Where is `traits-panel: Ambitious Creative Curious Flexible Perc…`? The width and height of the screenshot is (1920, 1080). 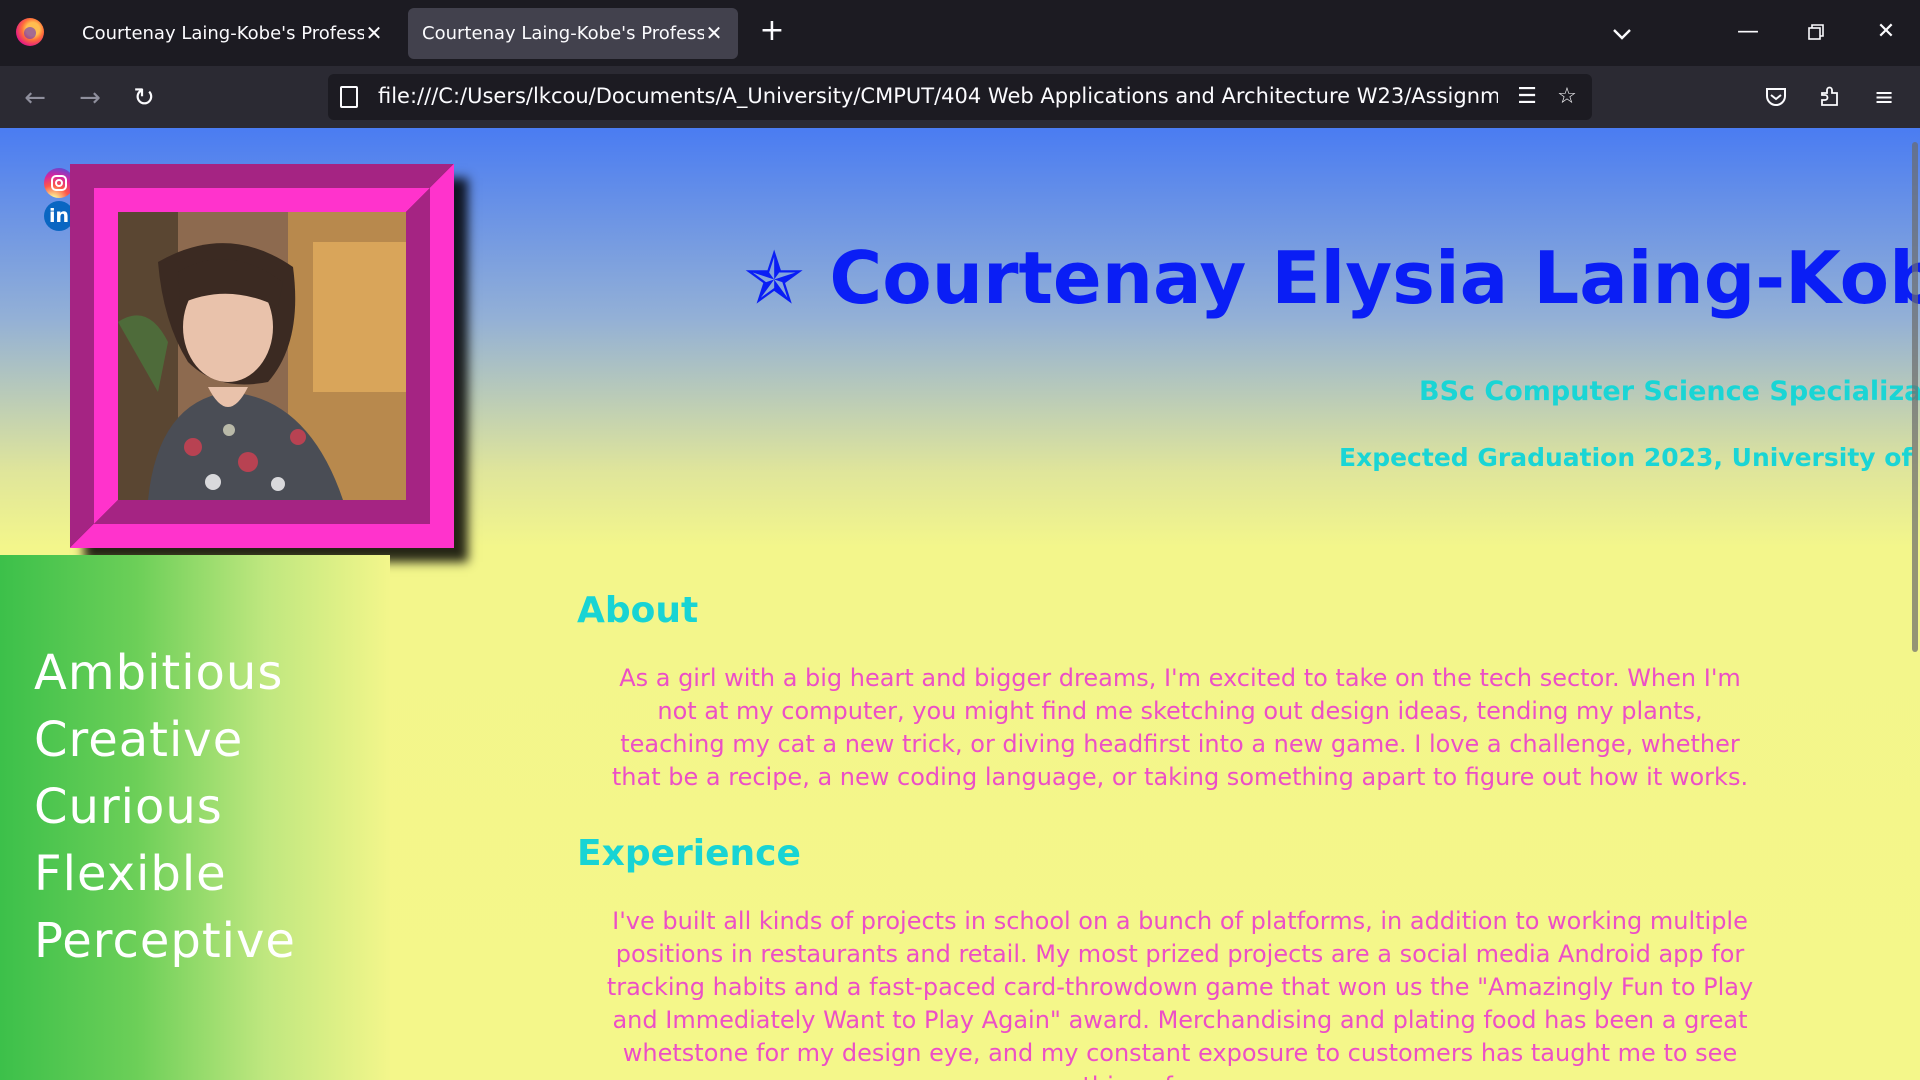
traits-panel: Ambitious Creative Curious Flexible Perc… is located at coordinates (195, 817).